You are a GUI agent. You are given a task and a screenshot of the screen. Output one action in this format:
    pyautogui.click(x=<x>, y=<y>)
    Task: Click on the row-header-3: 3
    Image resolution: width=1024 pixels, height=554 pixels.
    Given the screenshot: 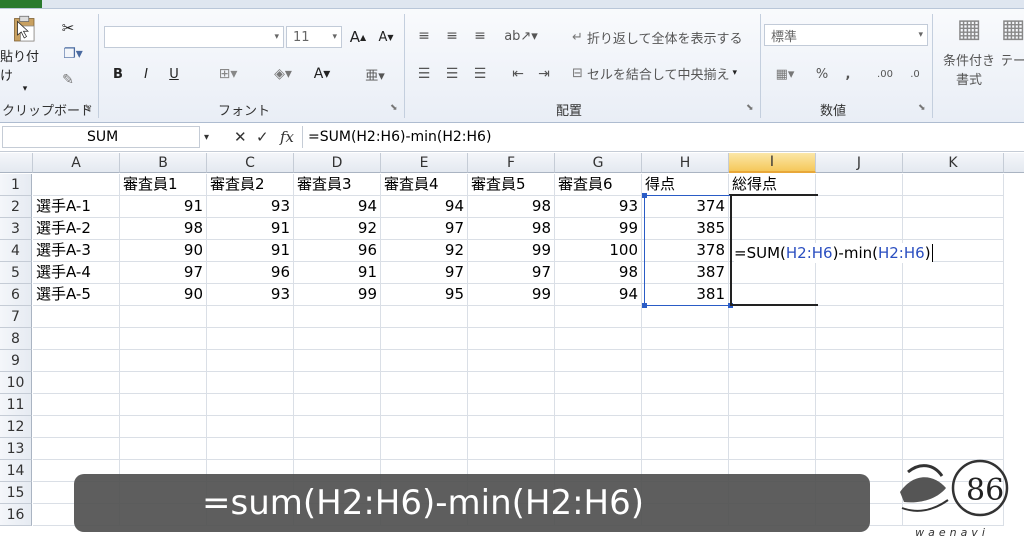 What is the action you would take?
    pyautogui.click(x=16, y=229)
    